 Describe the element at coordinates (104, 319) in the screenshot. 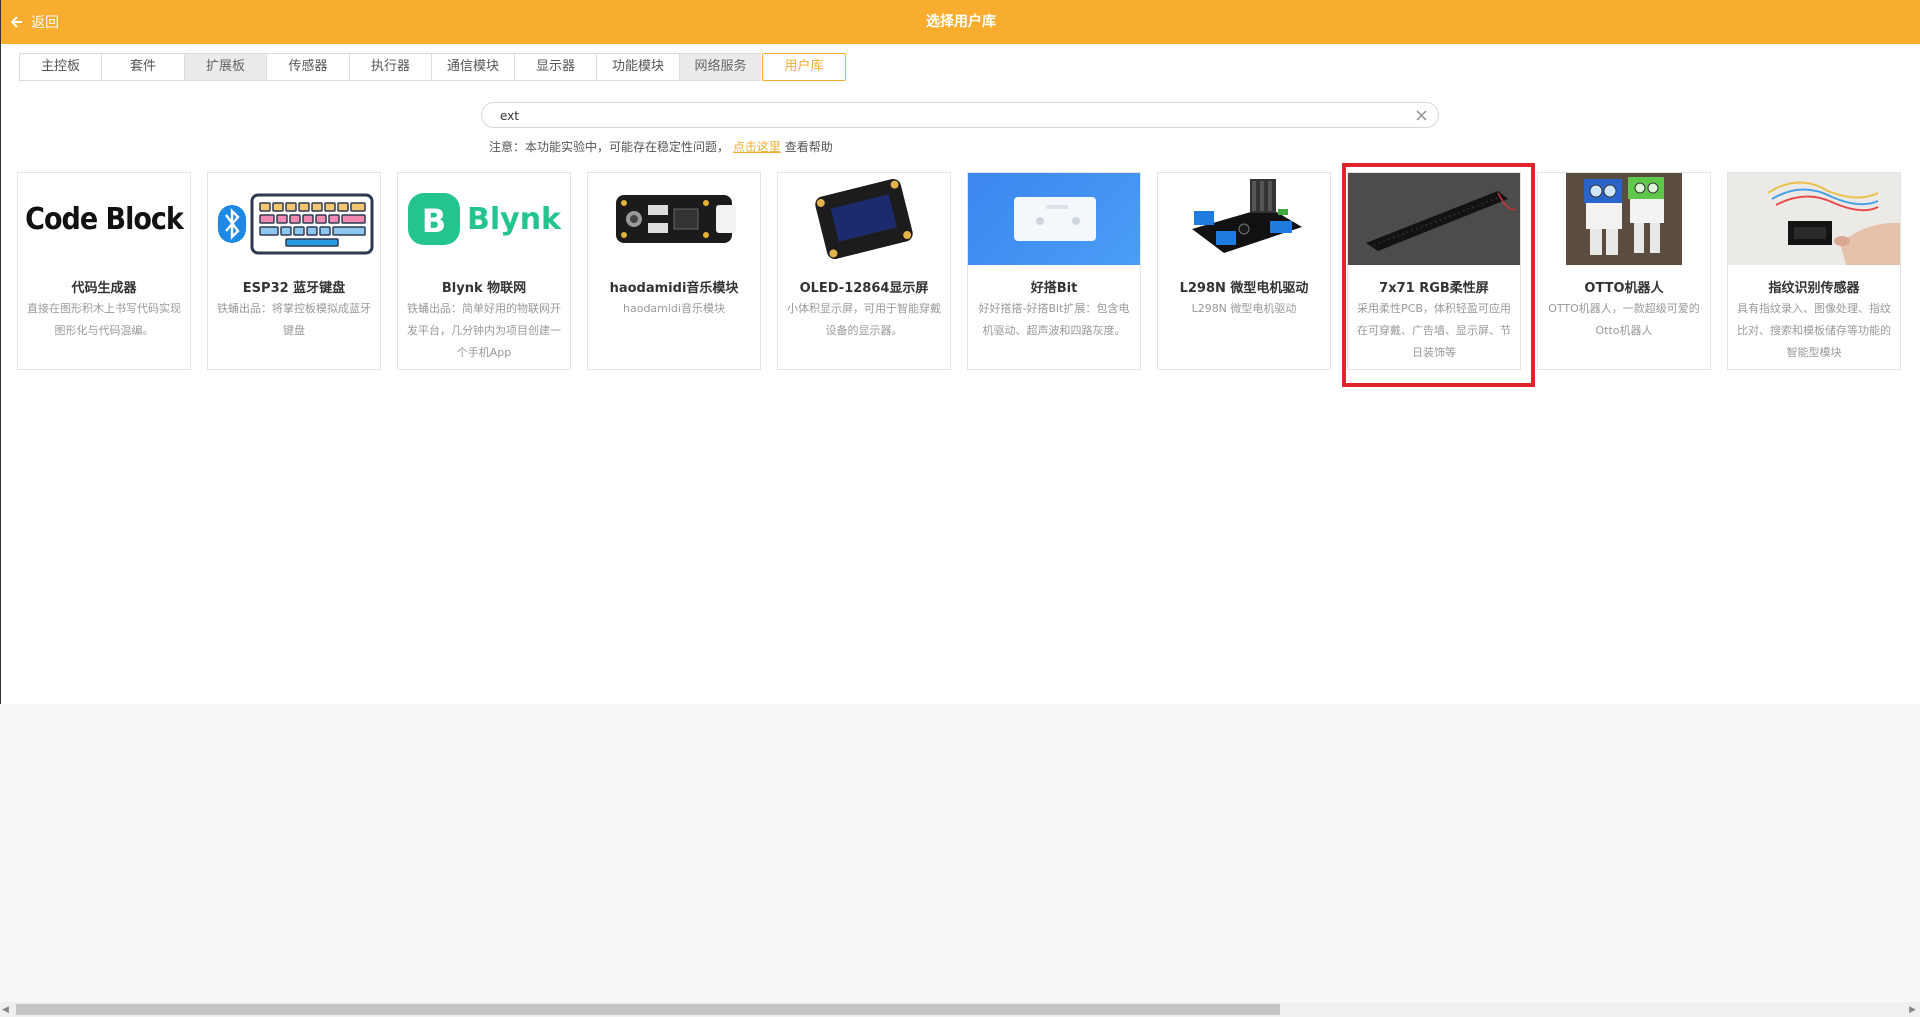

I see `card-description: 直接在图形积木上书写代码实现图形化与代码混编。` at that location.